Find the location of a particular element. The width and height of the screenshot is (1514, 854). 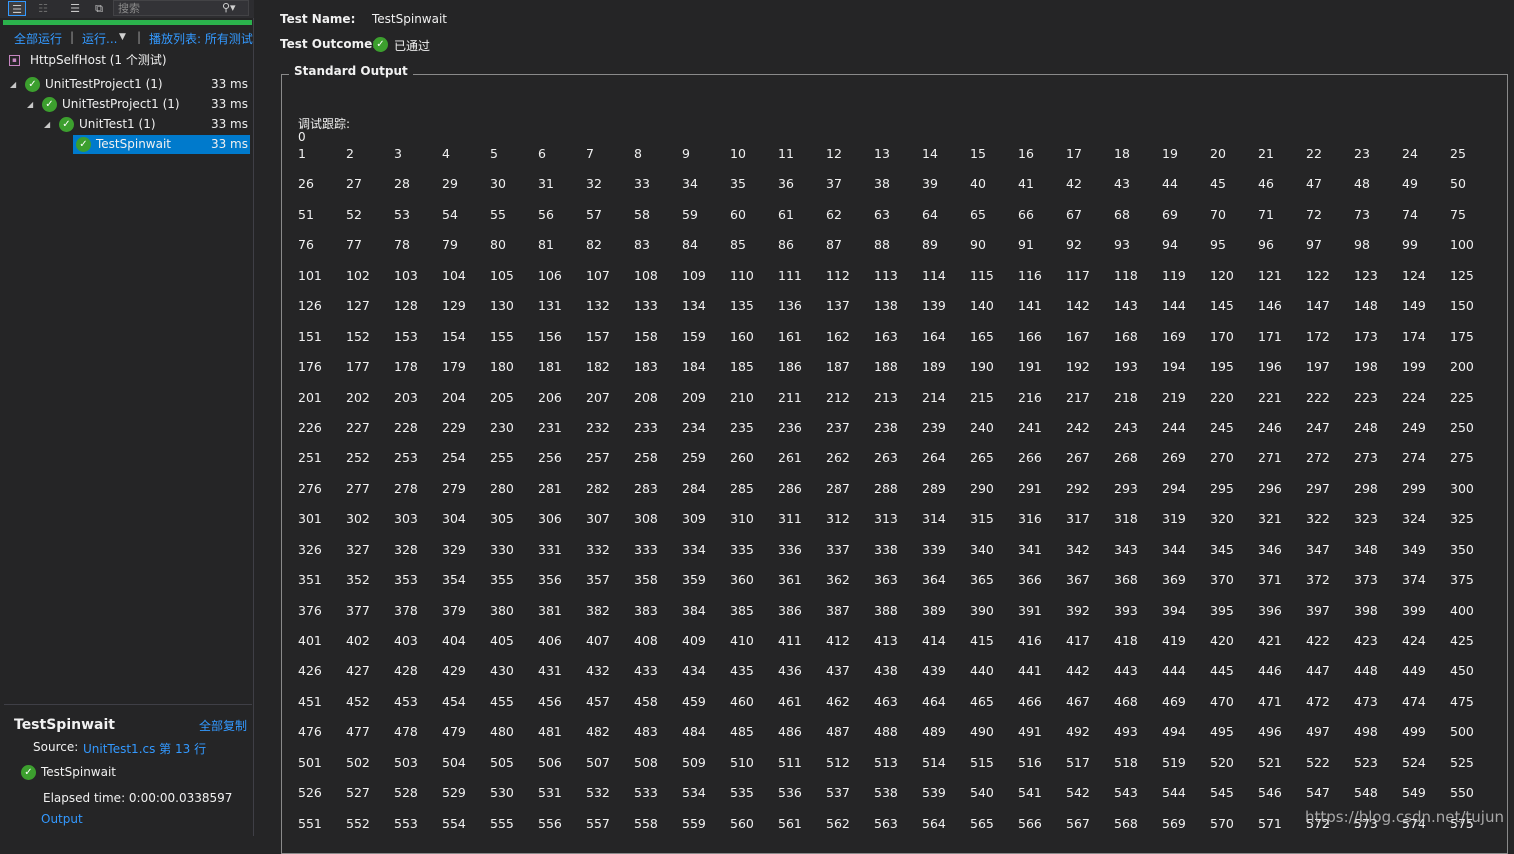

output-number: 154 is located at coordinates (454, 336).